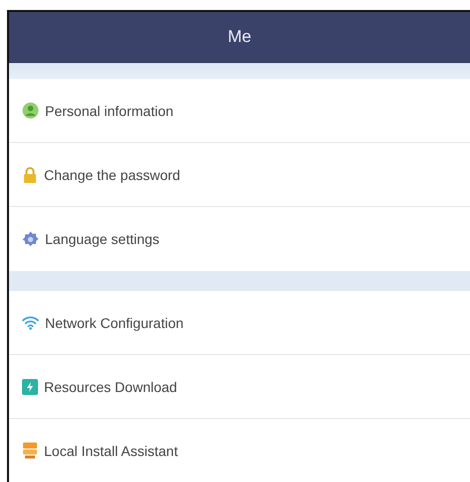 The height and width of the screenshot is (482, 470). What do you see at coordinates (30, 174) in the screenshot?
I see `lock-icon` at bounding box center [30, 174].